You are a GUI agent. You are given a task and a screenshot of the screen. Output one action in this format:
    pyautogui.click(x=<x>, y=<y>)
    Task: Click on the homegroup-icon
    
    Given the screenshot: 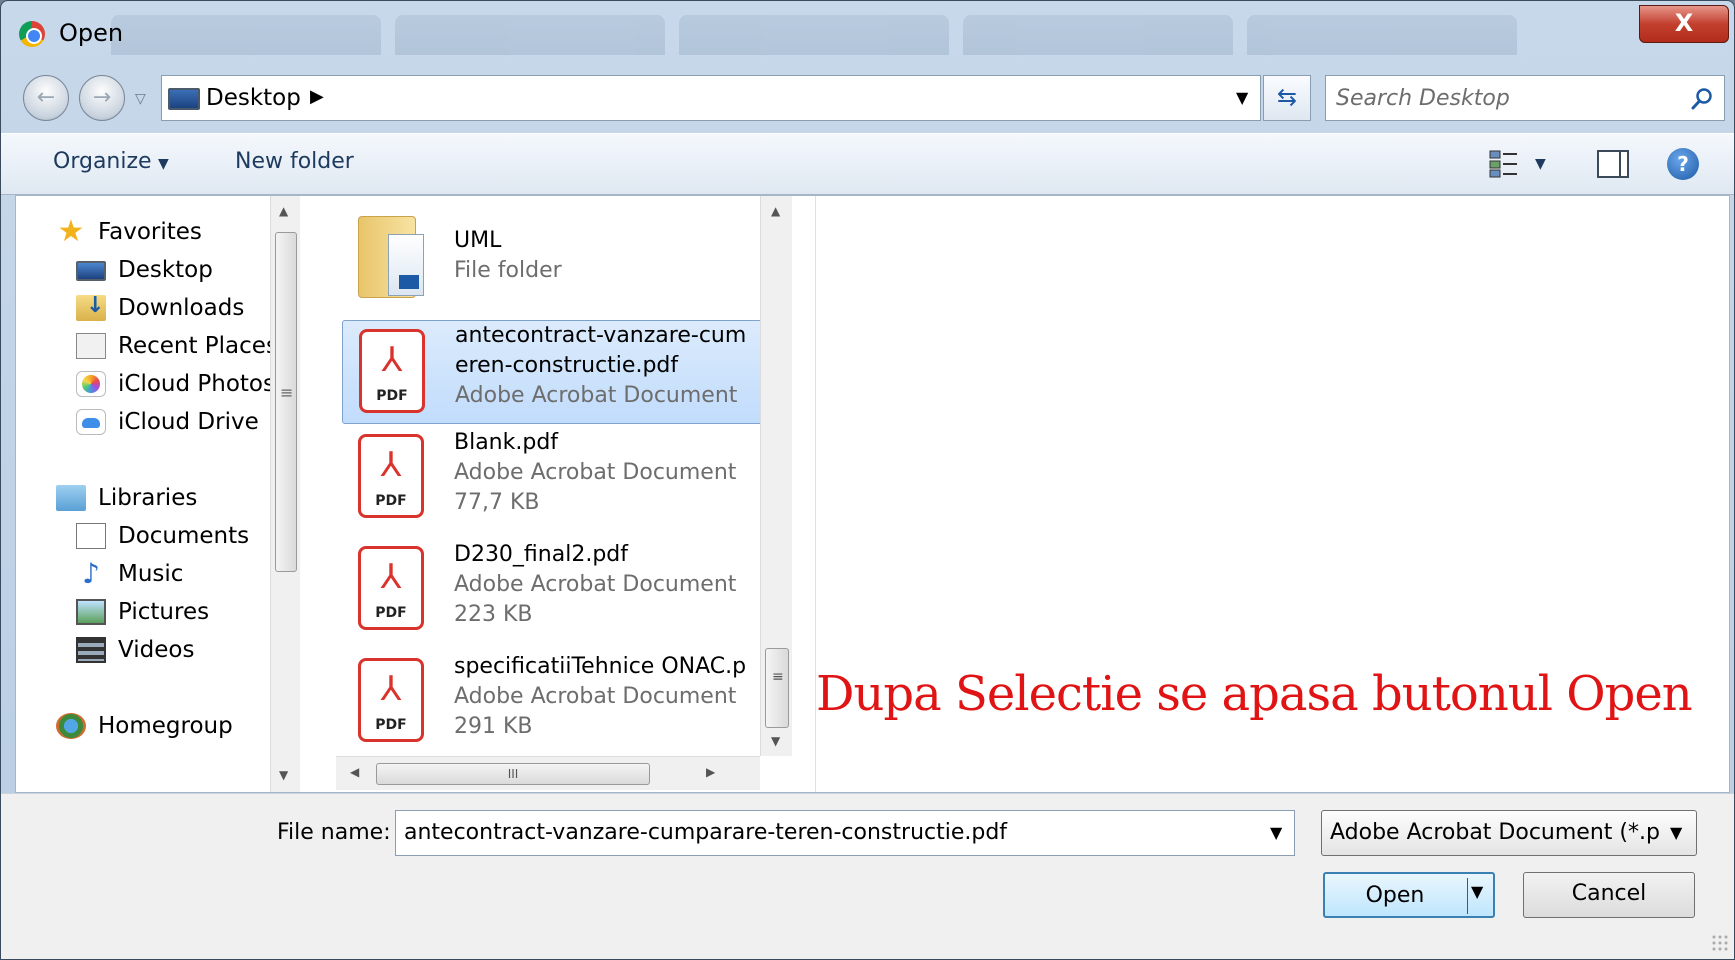 What is the action you would take?
    pyautogui.click(x=71, y=726)
    